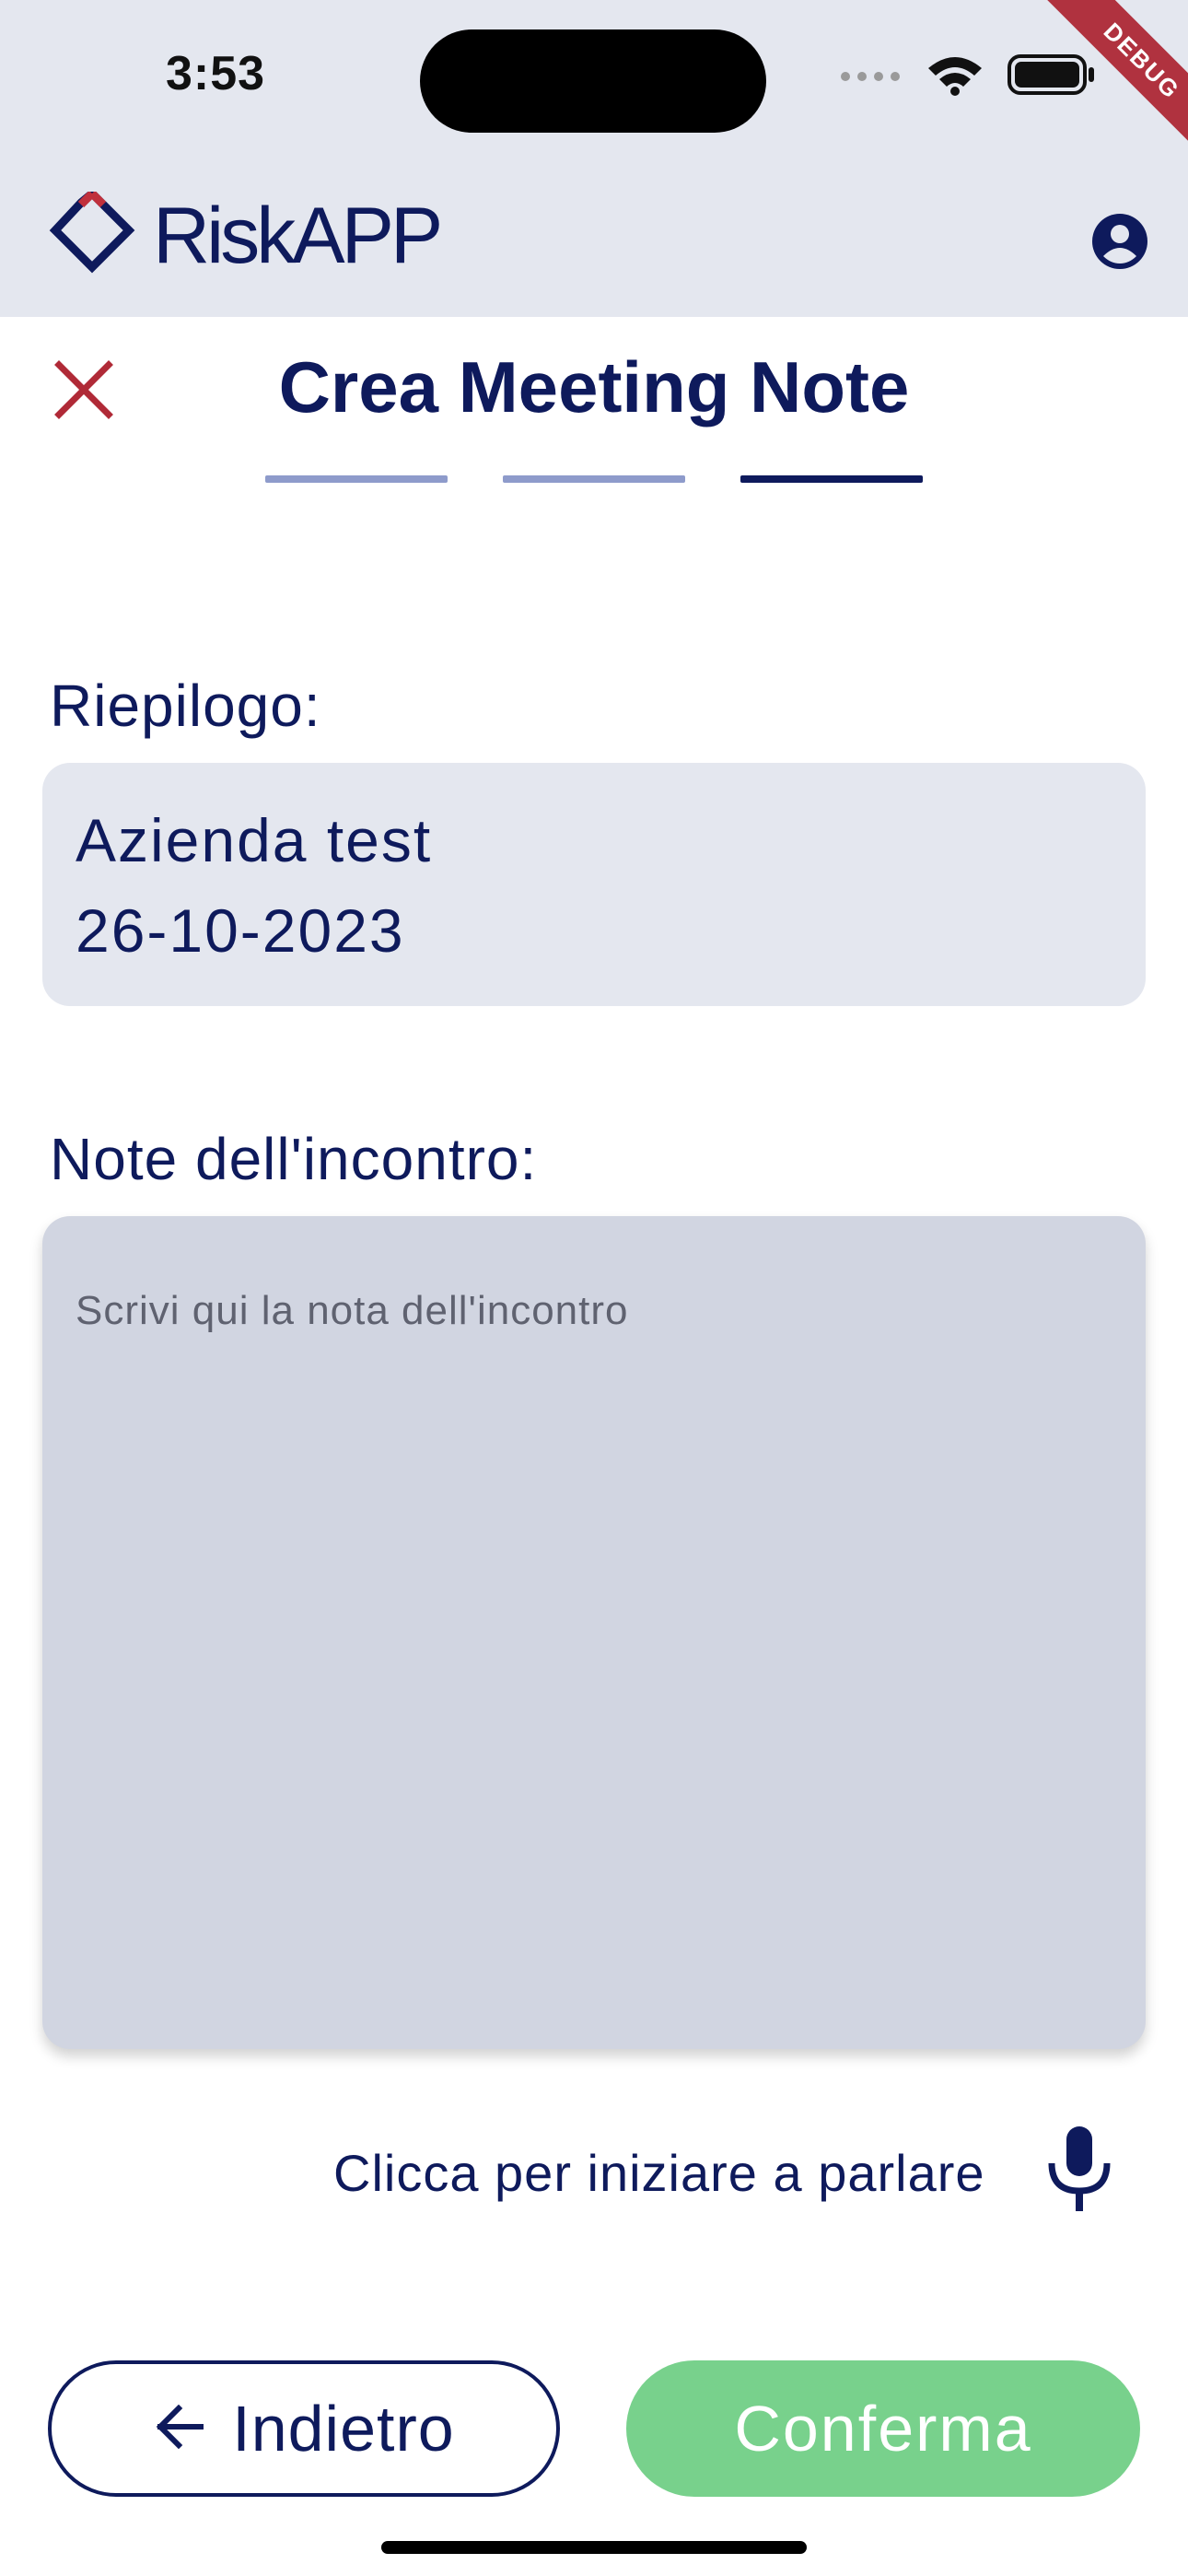 This screenshot has height=2576, width=1188. I want to click on back-button-label: Indietro, so click(343, 2429).